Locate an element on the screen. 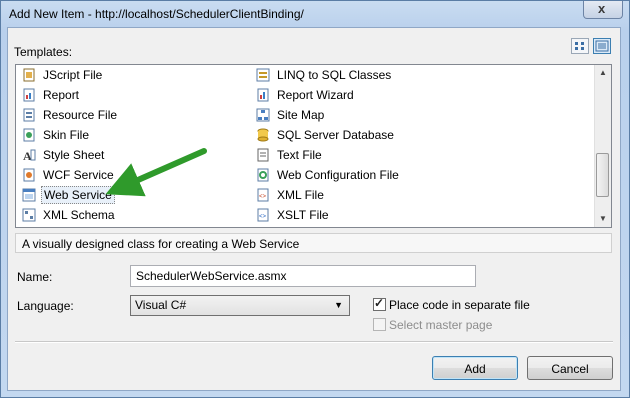 This screenshot has height=398, width=630. web-config-icon is located at coordinates (263, 175).